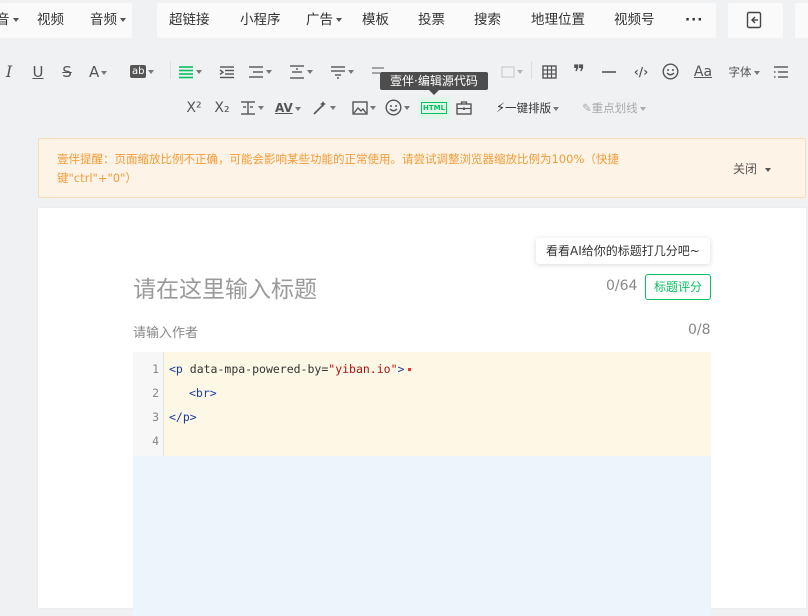  I want to click on highlight-underline-label: 重点划线, so click(614, 108).